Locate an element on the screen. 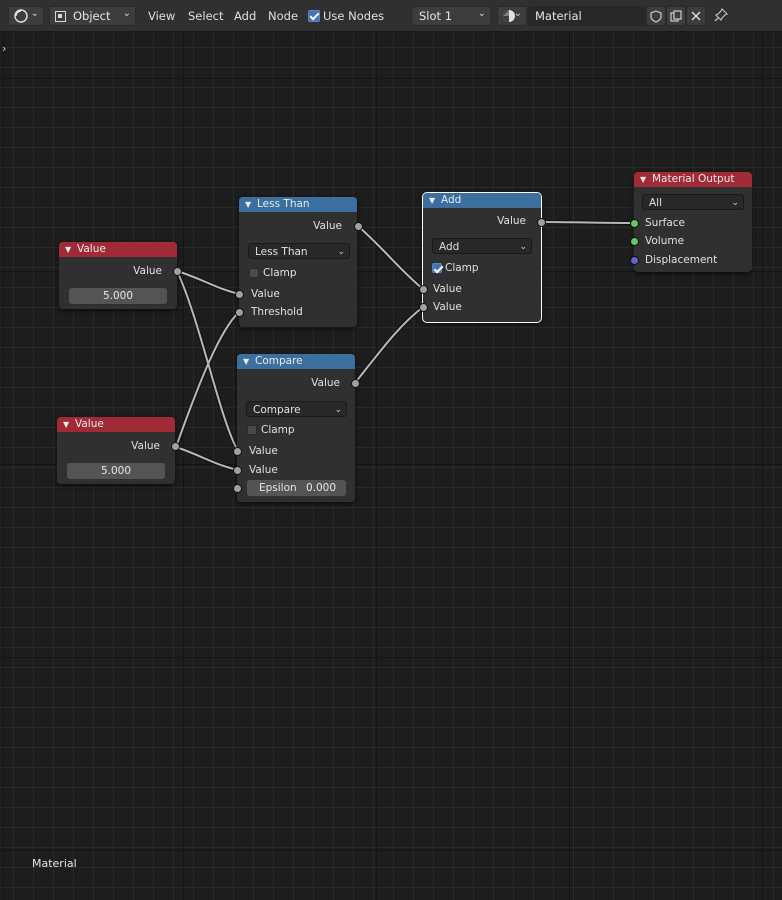  input-label: Surface is located at coordinates (665, 223).